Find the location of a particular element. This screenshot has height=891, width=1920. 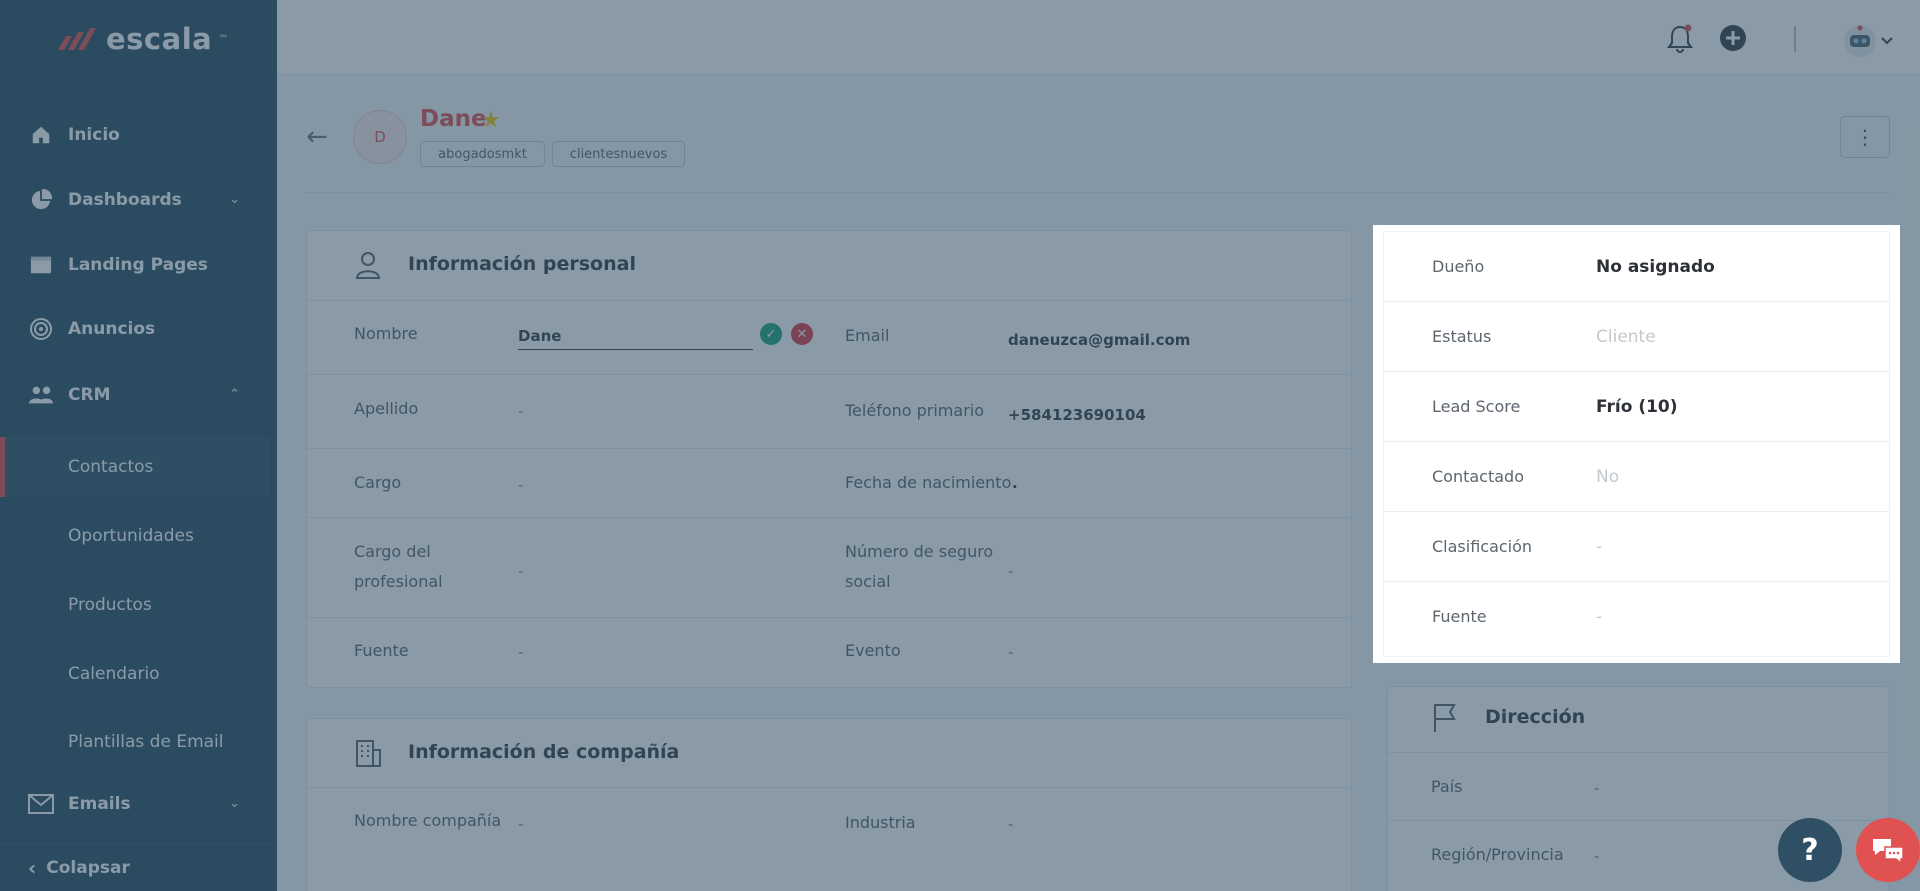

sidebar-item-inicio: Inicio is located at coordinates (135, 135).